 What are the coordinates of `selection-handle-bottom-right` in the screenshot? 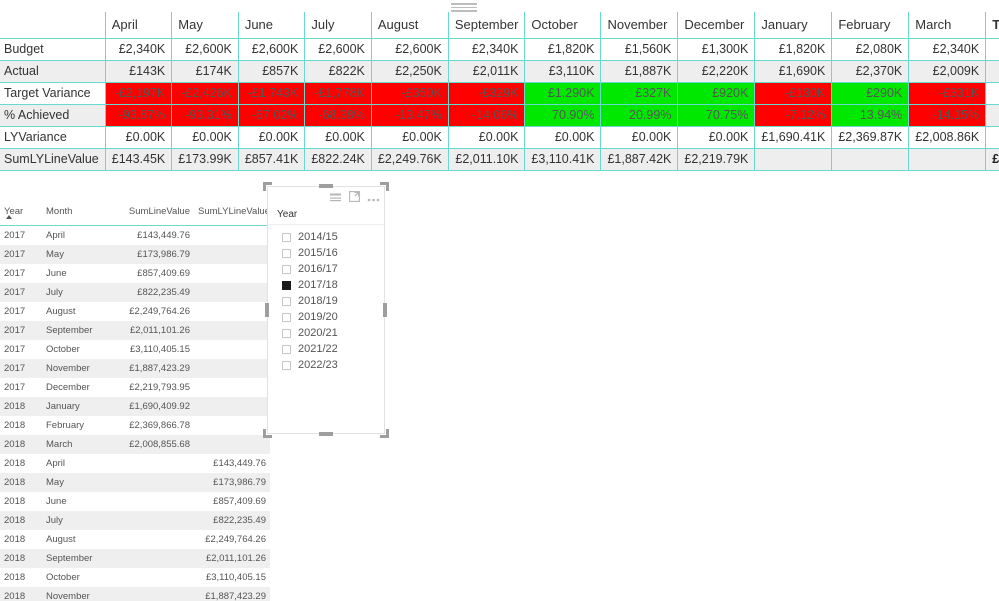 It's located at (384, 433).